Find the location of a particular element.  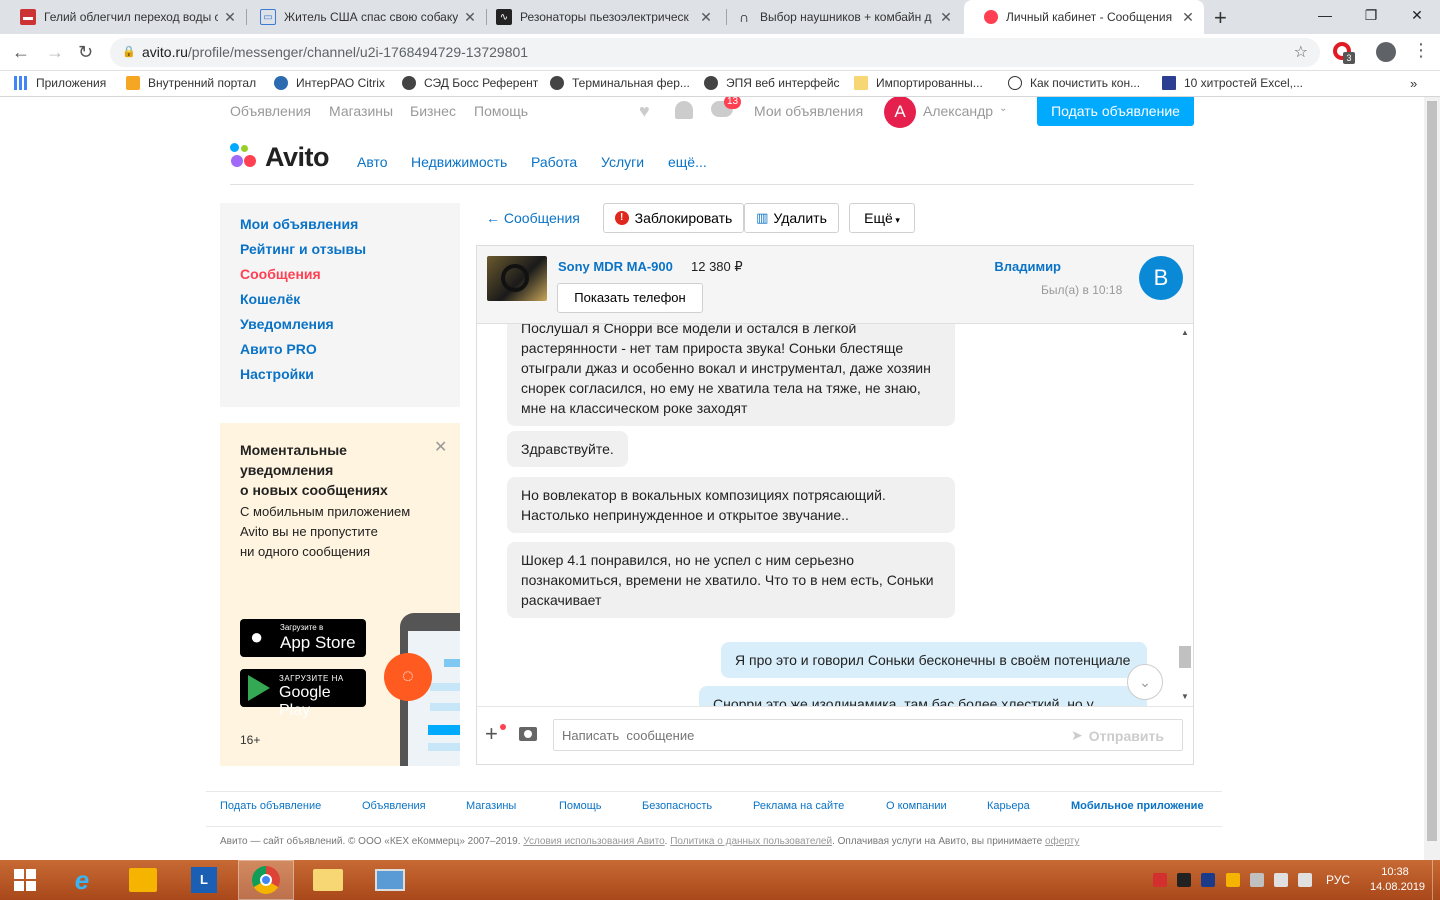

privacy-link: Политика о данных пользователей is located at coordinates (751, 841).